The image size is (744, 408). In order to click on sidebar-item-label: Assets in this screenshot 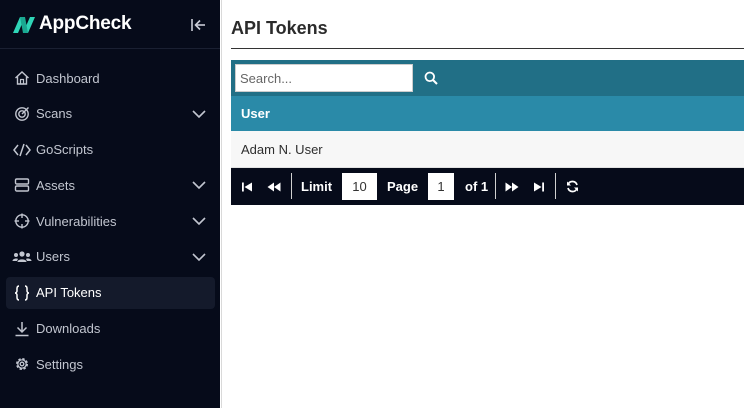, I will do `click(56, 185)`.